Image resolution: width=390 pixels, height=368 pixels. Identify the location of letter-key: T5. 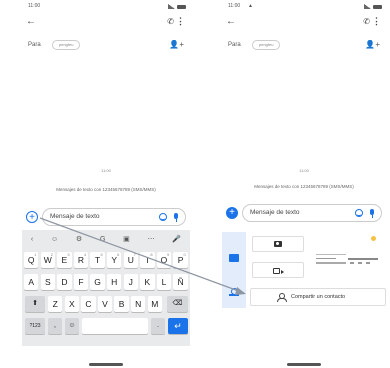
(97, 260).